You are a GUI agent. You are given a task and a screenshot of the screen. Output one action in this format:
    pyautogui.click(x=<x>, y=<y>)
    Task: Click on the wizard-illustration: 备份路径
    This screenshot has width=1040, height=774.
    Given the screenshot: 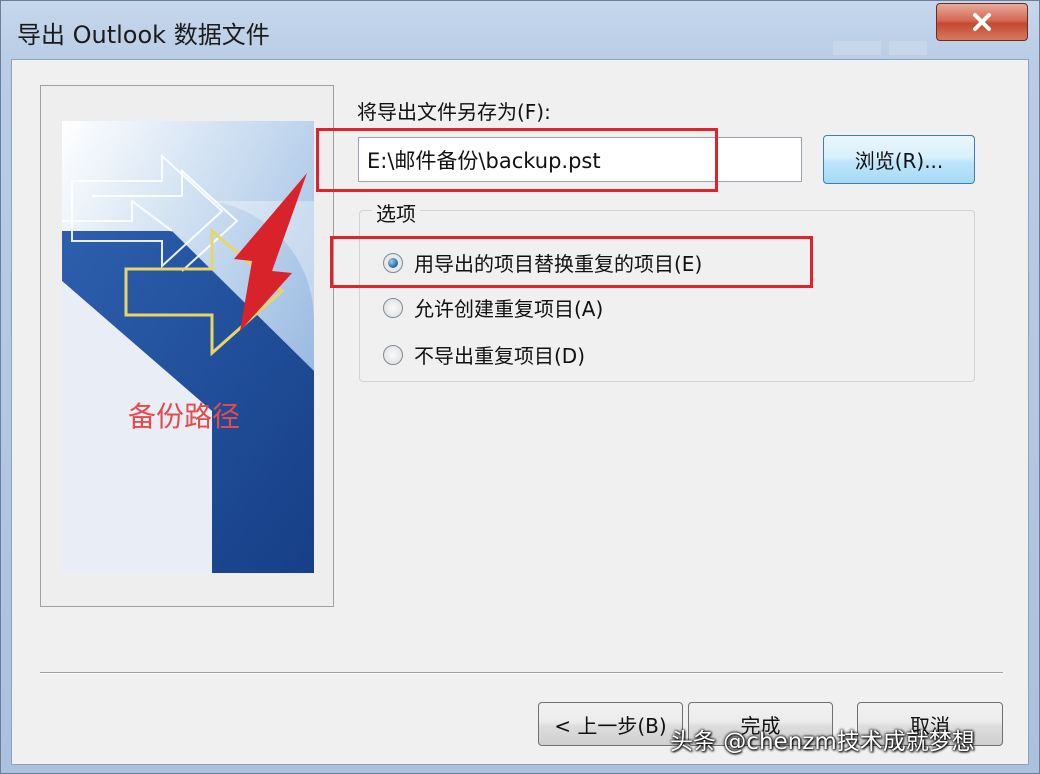 What is the action you would take?
    pyautogui.click(x=188, y=347)
    